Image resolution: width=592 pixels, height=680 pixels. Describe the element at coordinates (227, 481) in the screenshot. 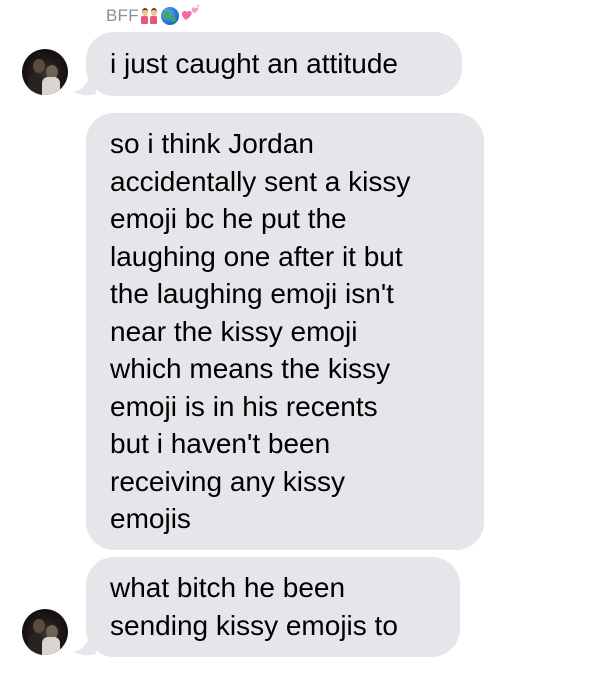

I see `message-text-line: receiving any kissy` at that location.